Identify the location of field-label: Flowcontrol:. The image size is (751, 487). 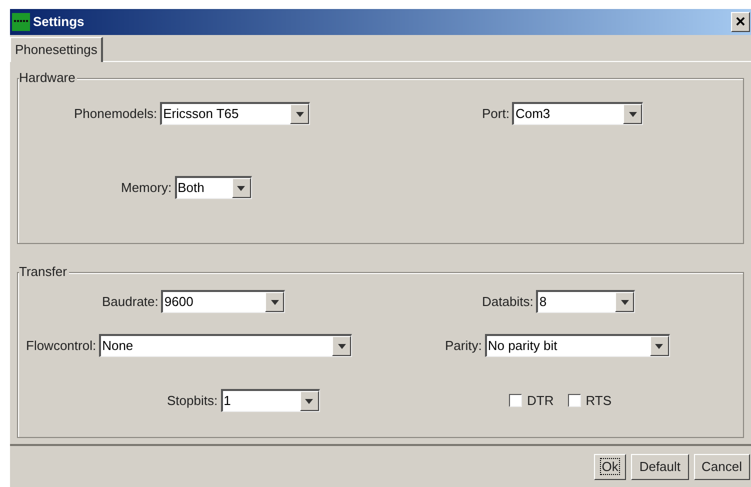
(61, 345).